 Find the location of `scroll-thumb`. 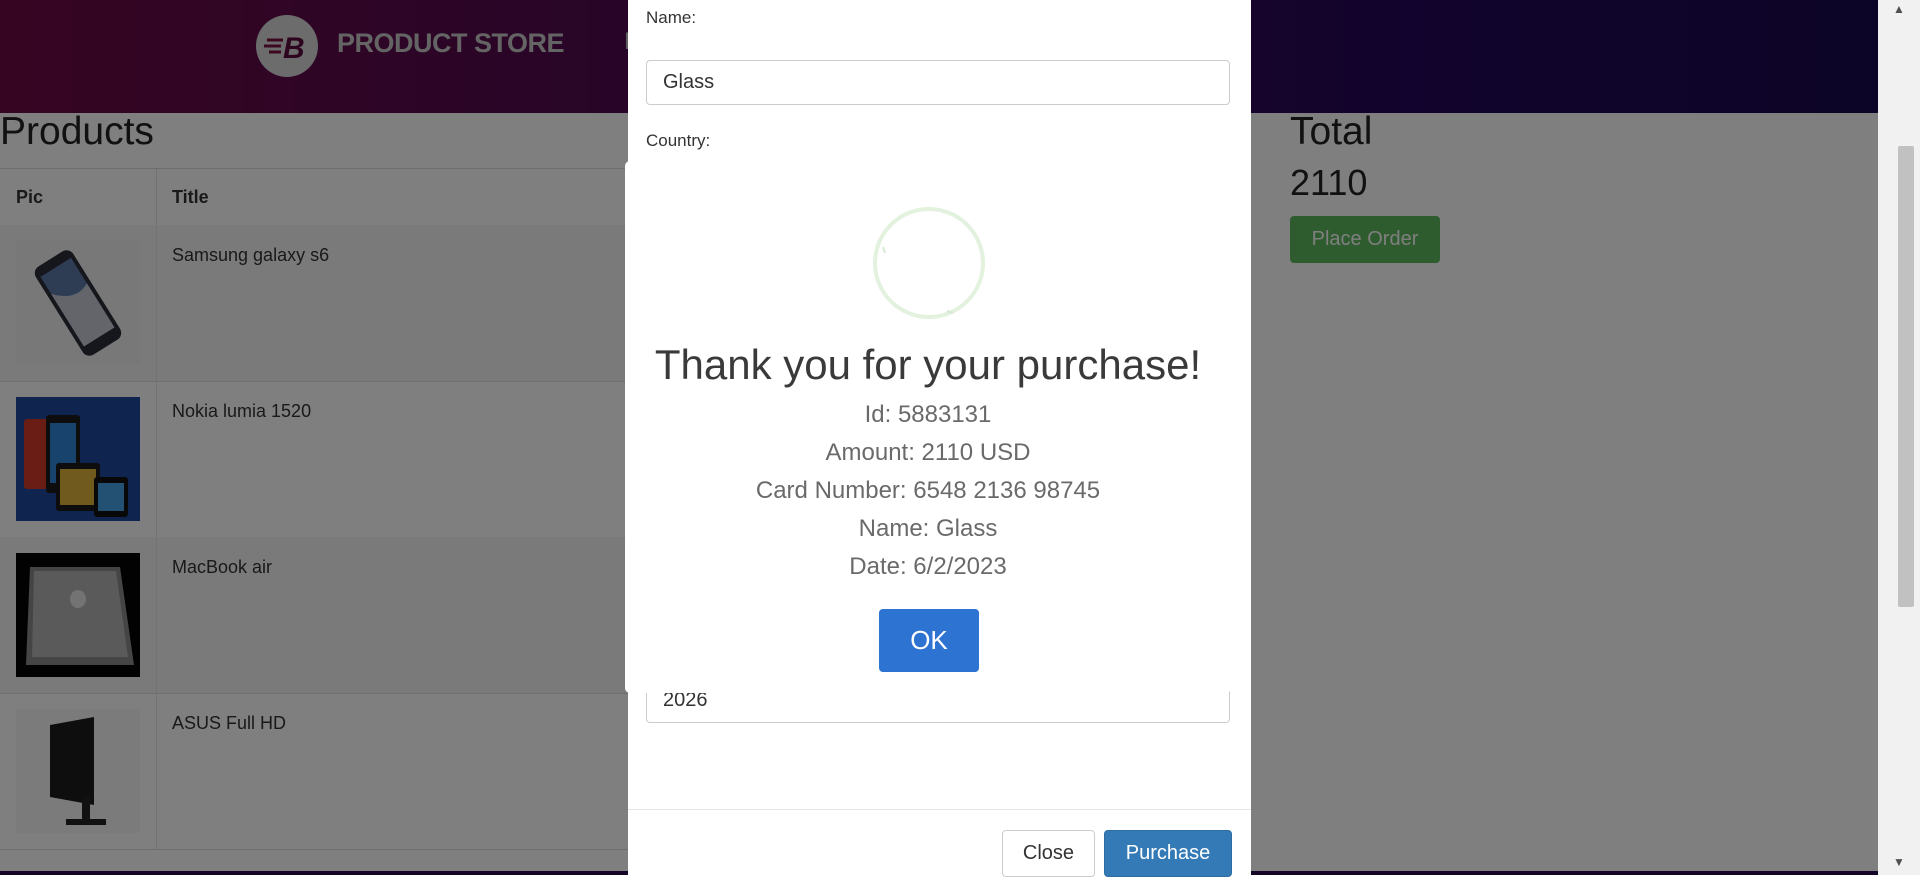

scroll-thumb is located at coordinates (1906, 376).